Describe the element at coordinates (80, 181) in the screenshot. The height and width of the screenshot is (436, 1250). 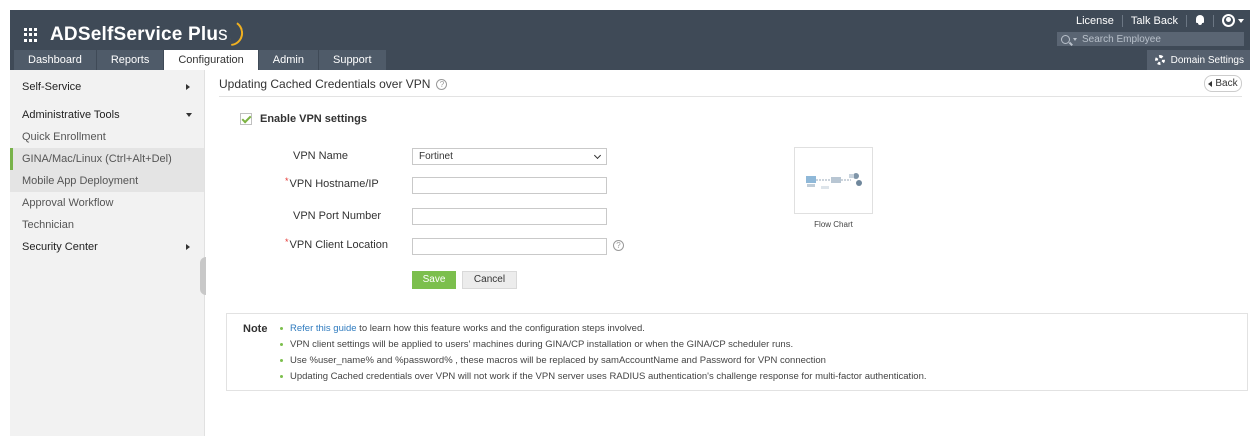
I see `sidebar-item-label: Mobile App Deployment` at that location.